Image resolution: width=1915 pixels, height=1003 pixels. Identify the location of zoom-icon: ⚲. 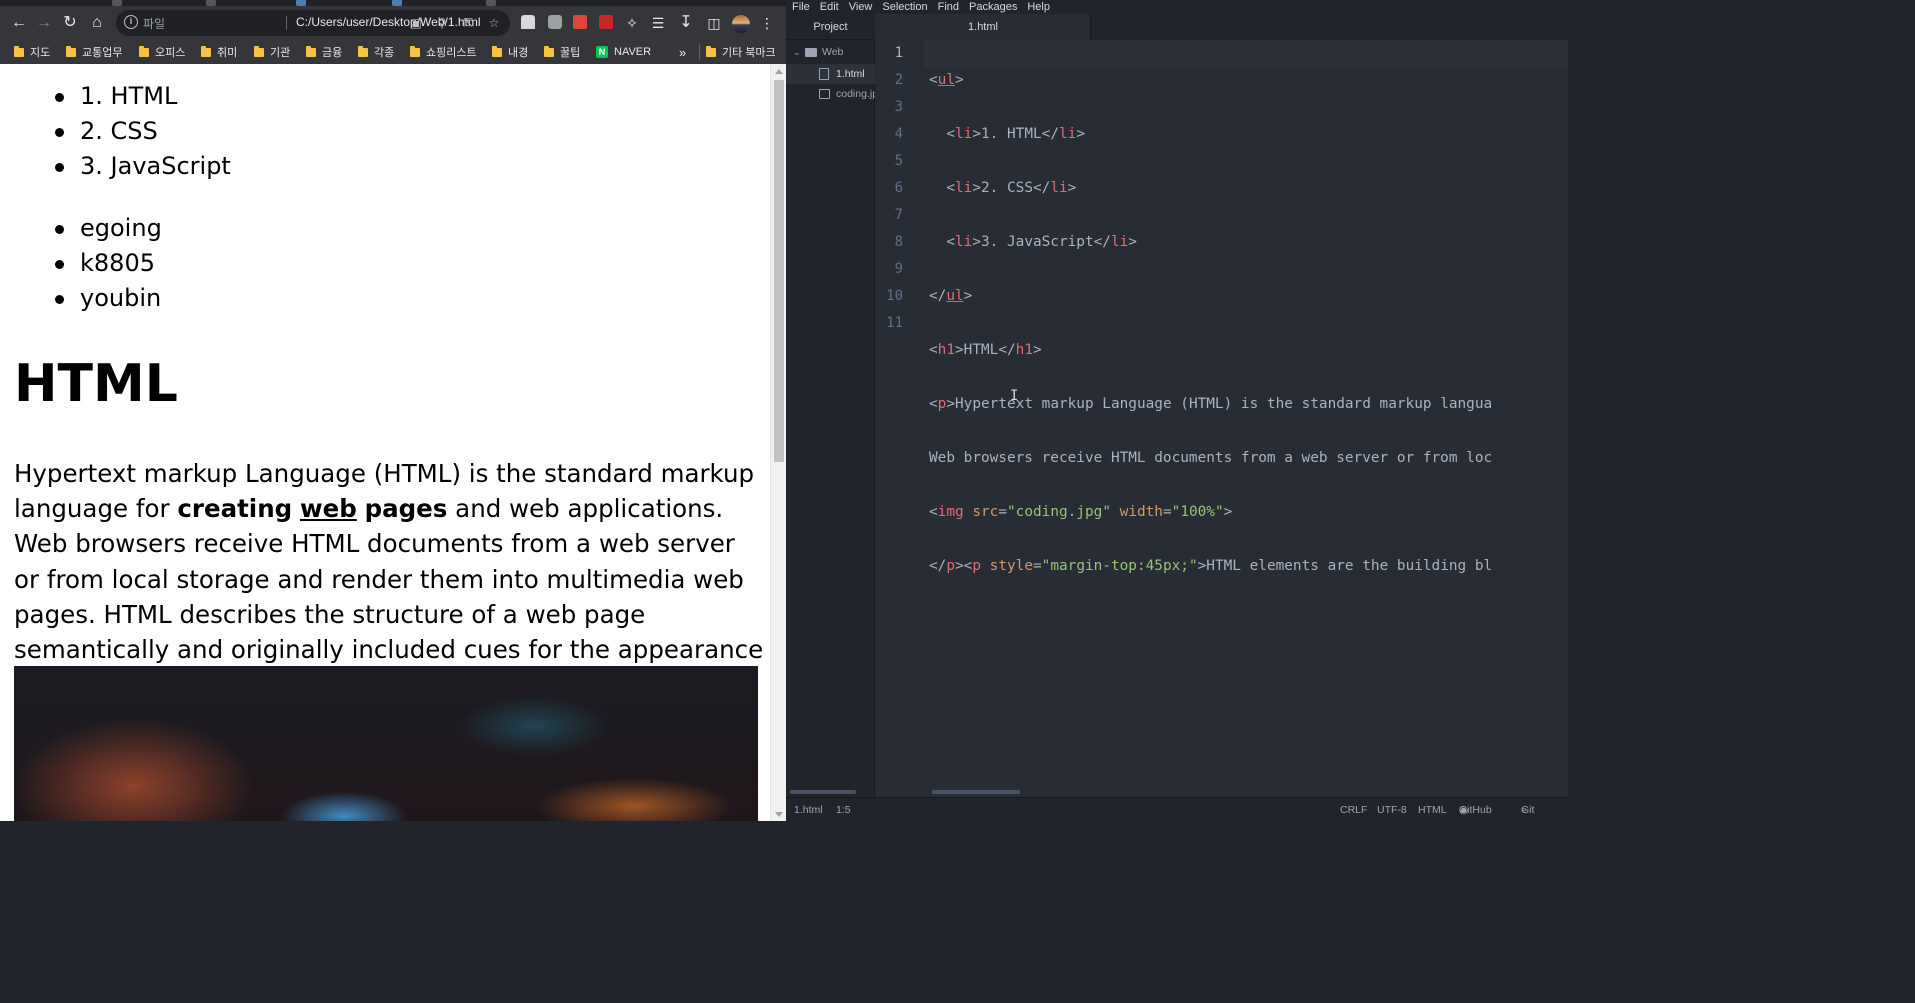
(442, 23).